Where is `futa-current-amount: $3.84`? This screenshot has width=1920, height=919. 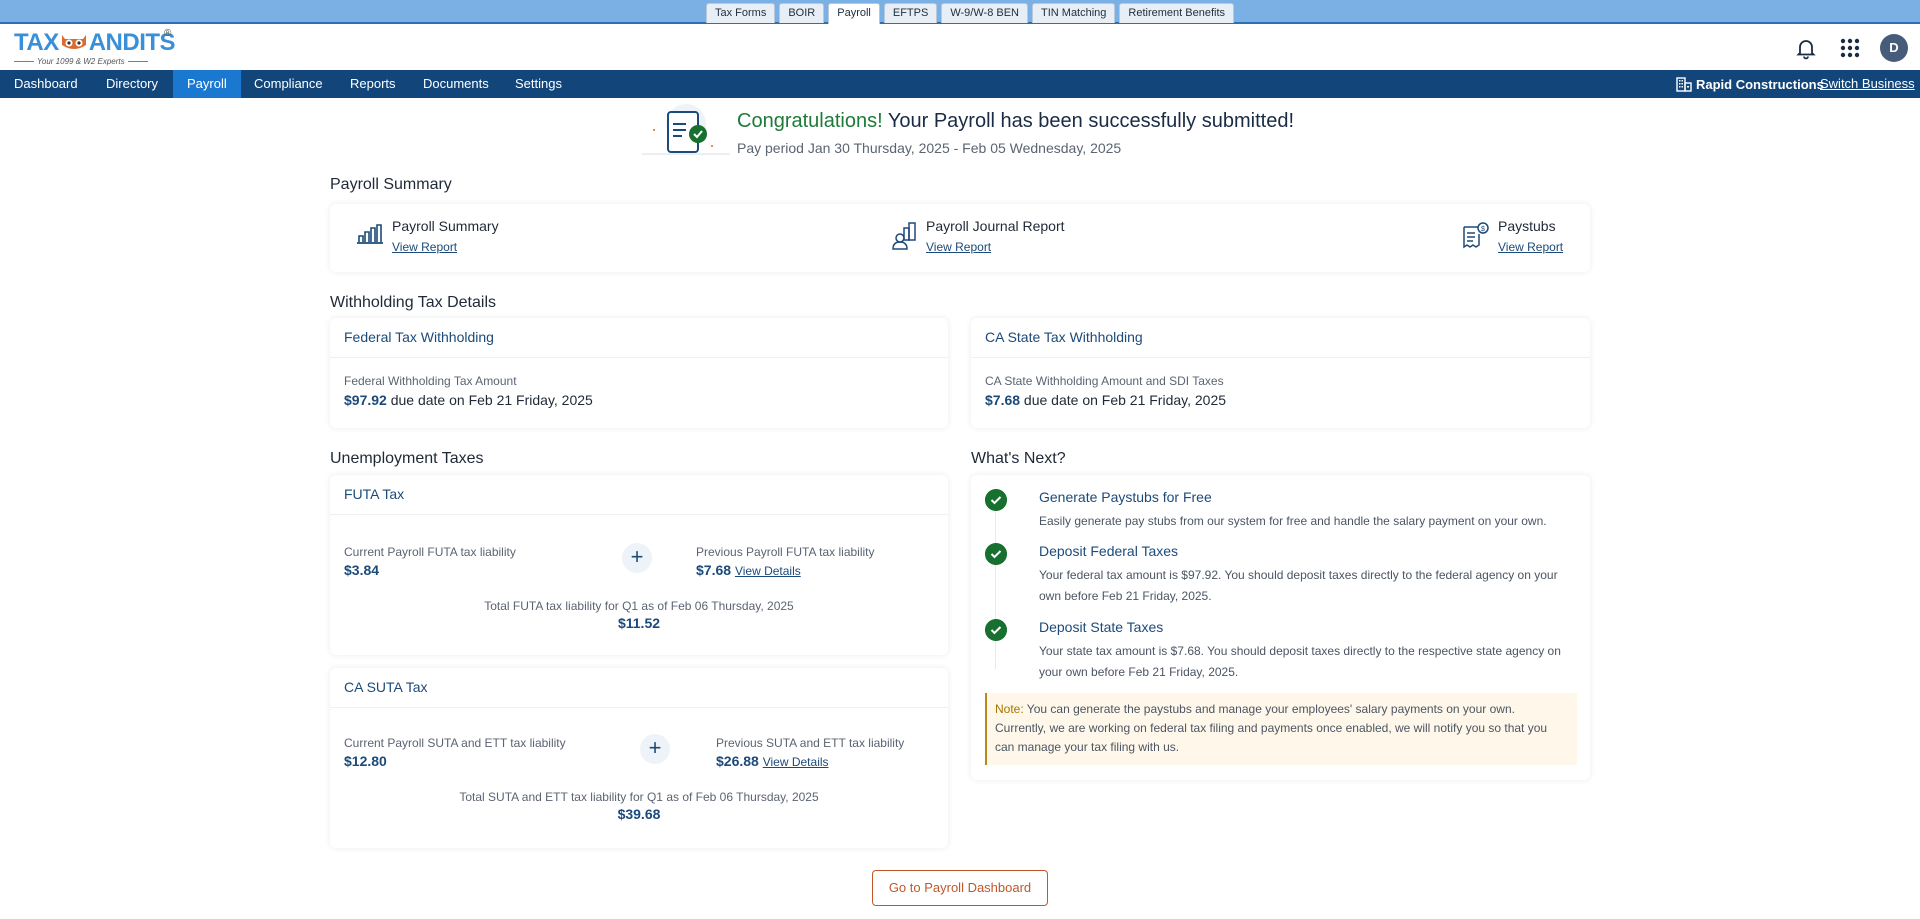
futa-current-amount: $3.84 is located at coordinates (362, 570).